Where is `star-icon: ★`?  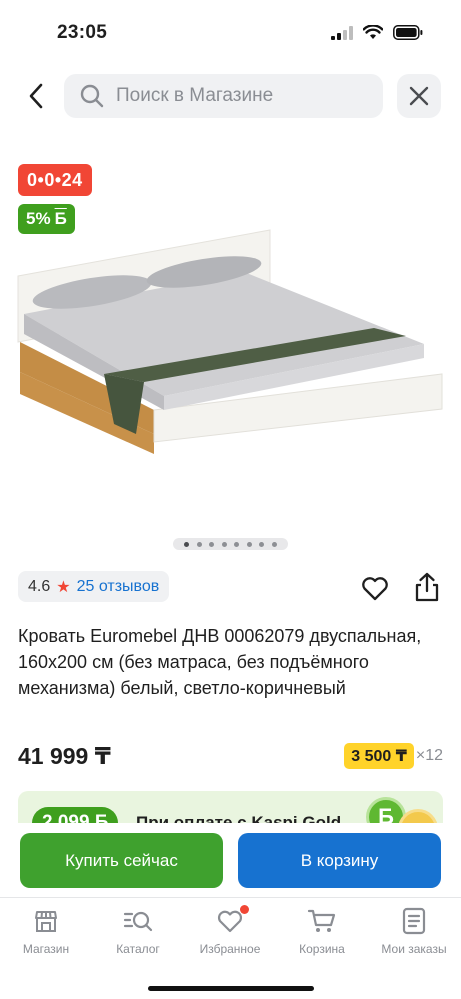
star-icon: ★ is located at coordinates (63, 587).